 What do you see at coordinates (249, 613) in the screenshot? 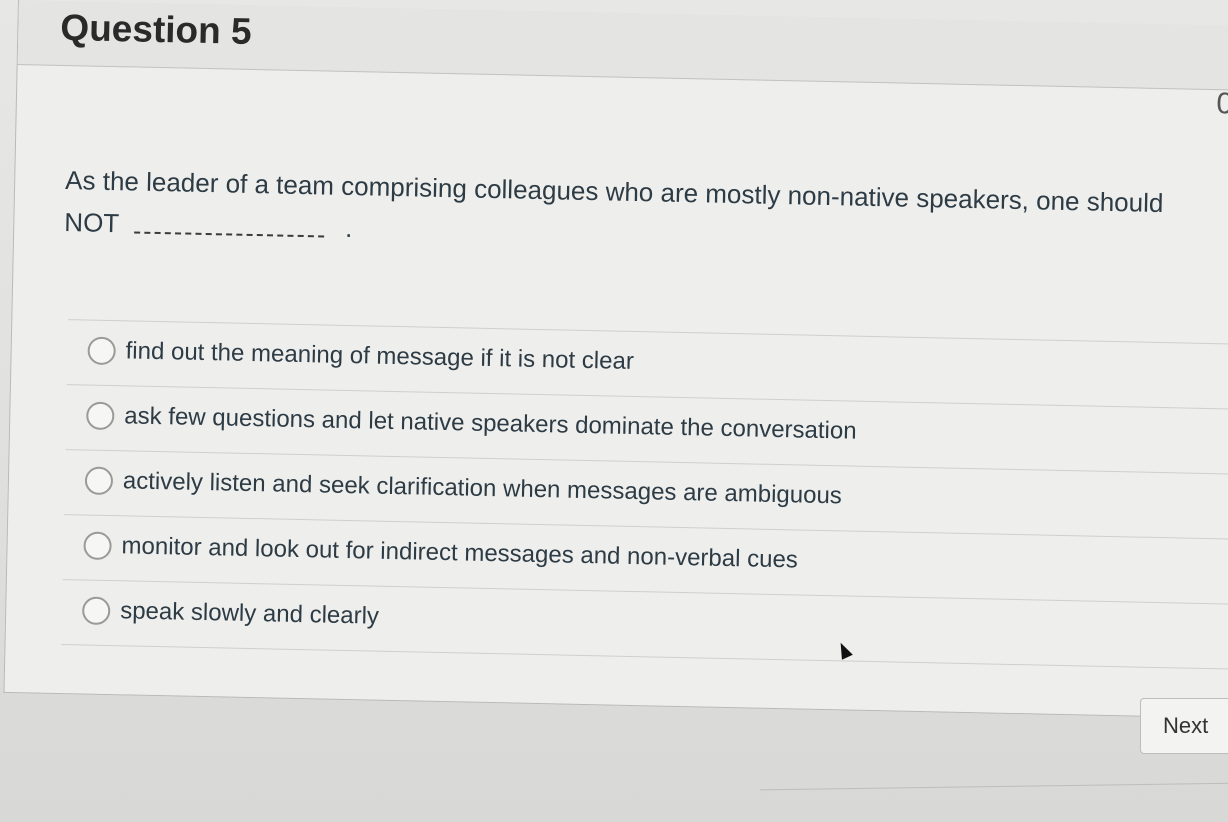
I see `answer-label: speak slowly and clearly` at bounding box center [249, 613].